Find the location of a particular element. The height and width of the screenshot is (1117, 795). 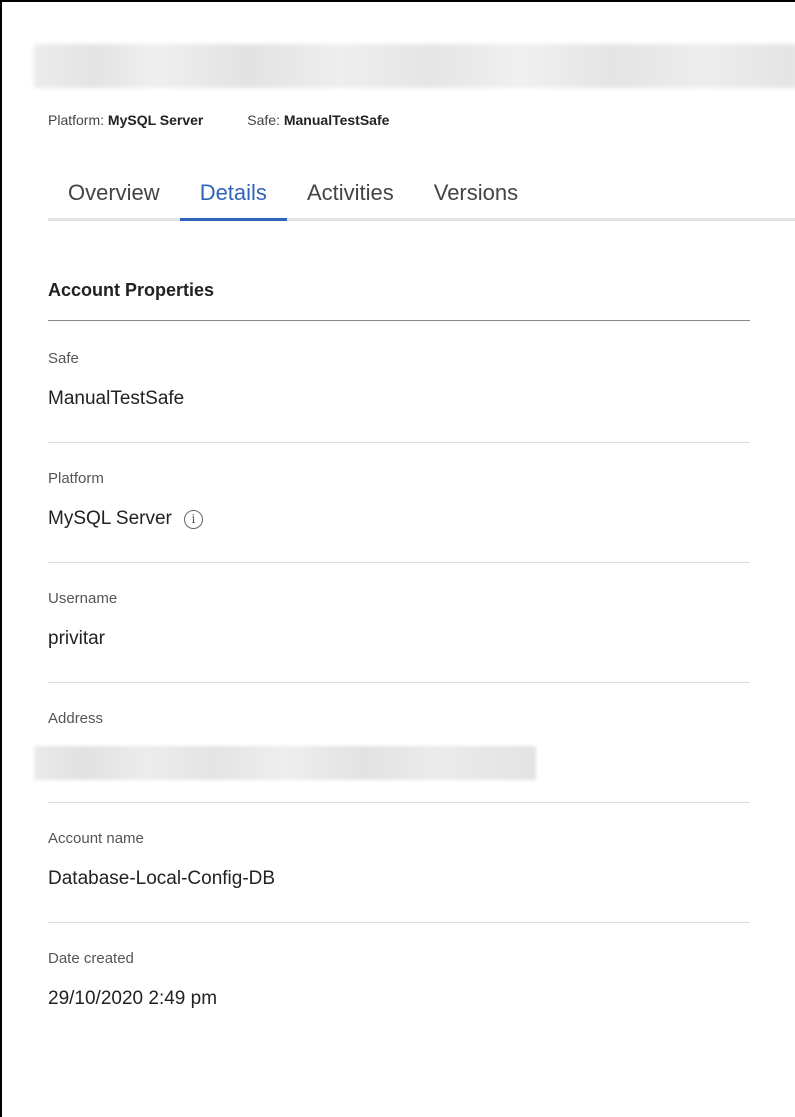

property-label: Address is located at coordinates (76, 718).